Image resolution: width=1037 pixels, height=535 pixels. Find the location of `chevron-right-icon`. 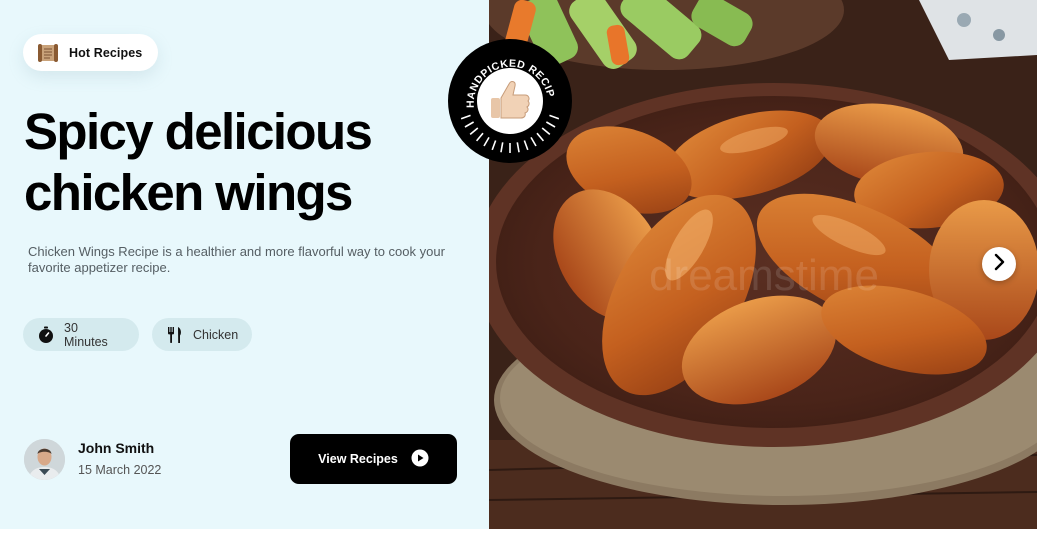

chevron-right-icon is located at coordinates (999, 264).